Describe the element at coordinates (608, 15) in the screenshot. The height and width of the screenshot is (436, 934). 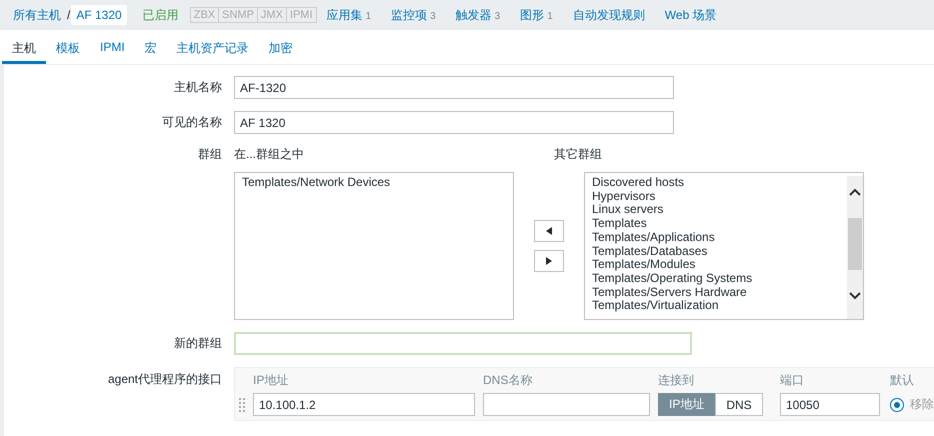
I see `nav-link: 自动发现规则` at that location.